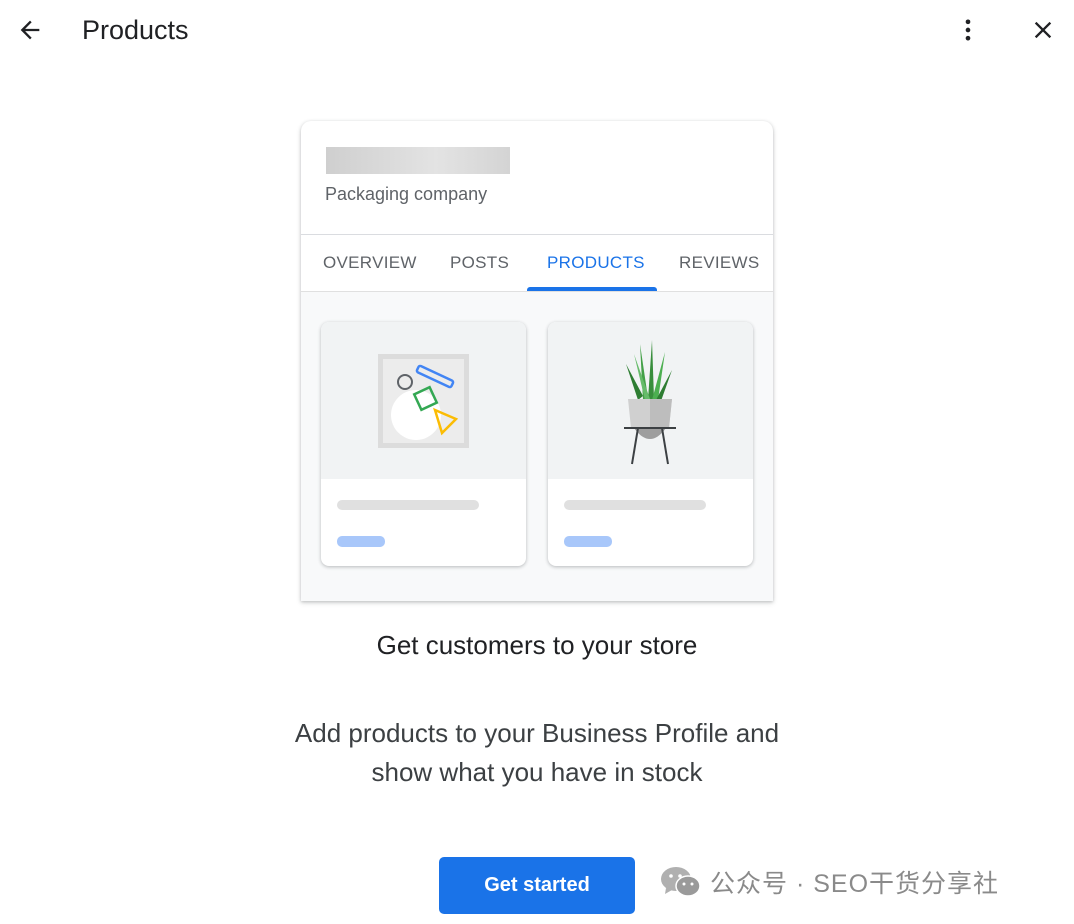 The width and height of the screenshot is (1074, 924). What do you see at coordinates (537, 446) in the screenshot?
I see `products-grid` at bounding box center [537, 446].